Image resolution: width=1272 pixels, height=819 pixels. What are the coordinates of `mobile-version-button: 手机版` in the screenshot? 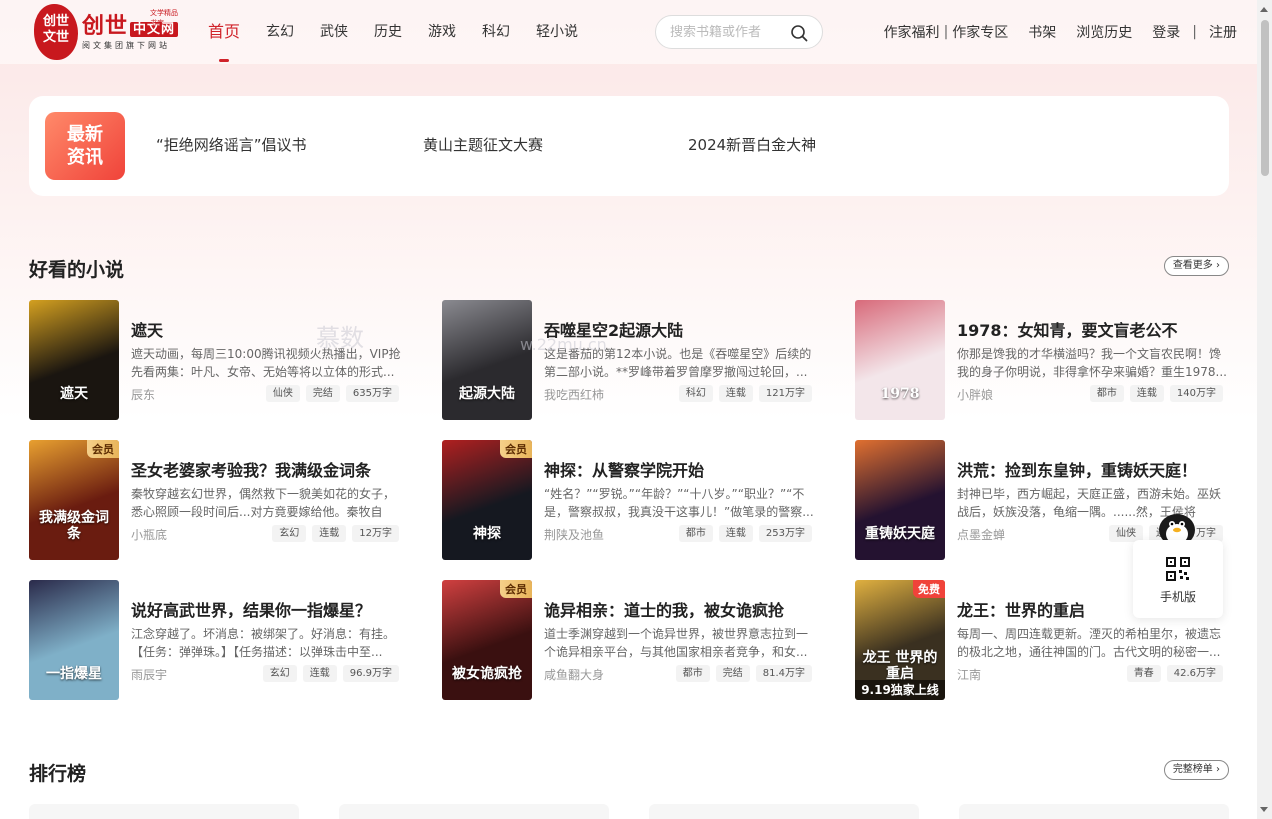 It's located at (1178, 579).